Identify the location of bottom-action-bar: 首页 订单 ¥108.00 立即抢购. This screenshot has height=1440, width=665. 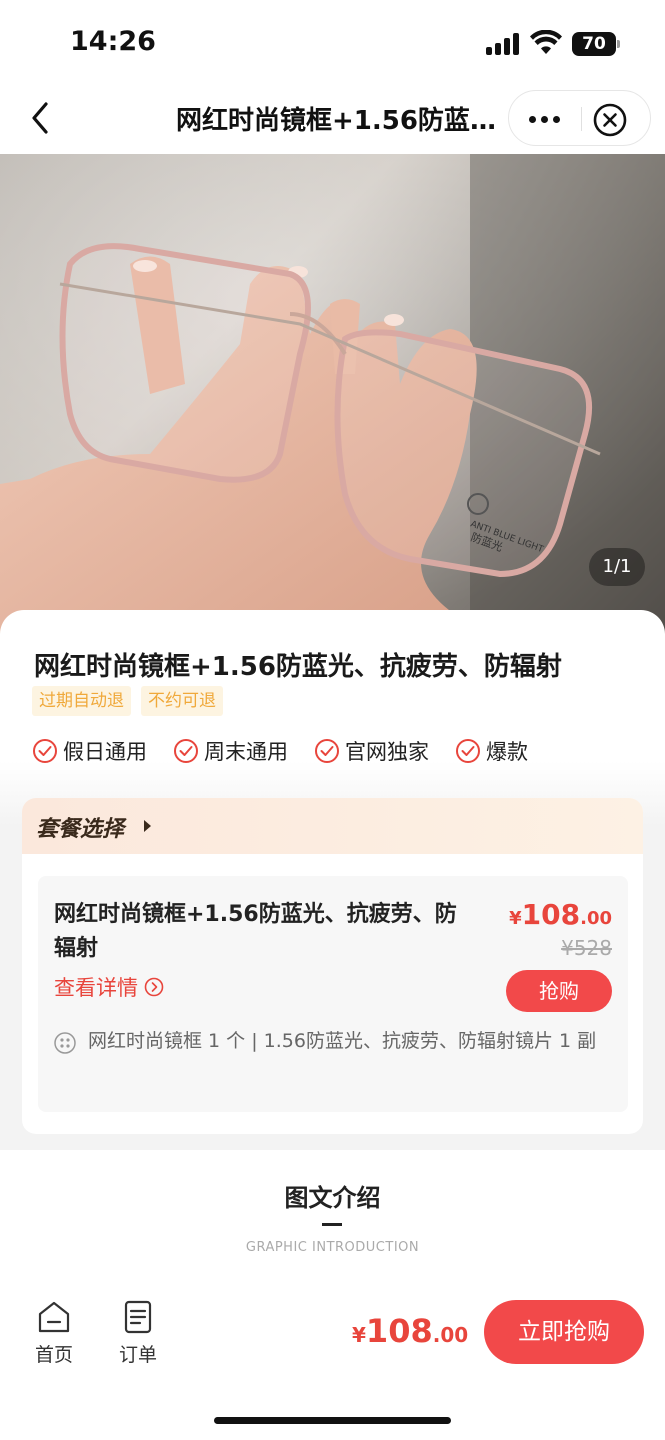
(332, 1362).